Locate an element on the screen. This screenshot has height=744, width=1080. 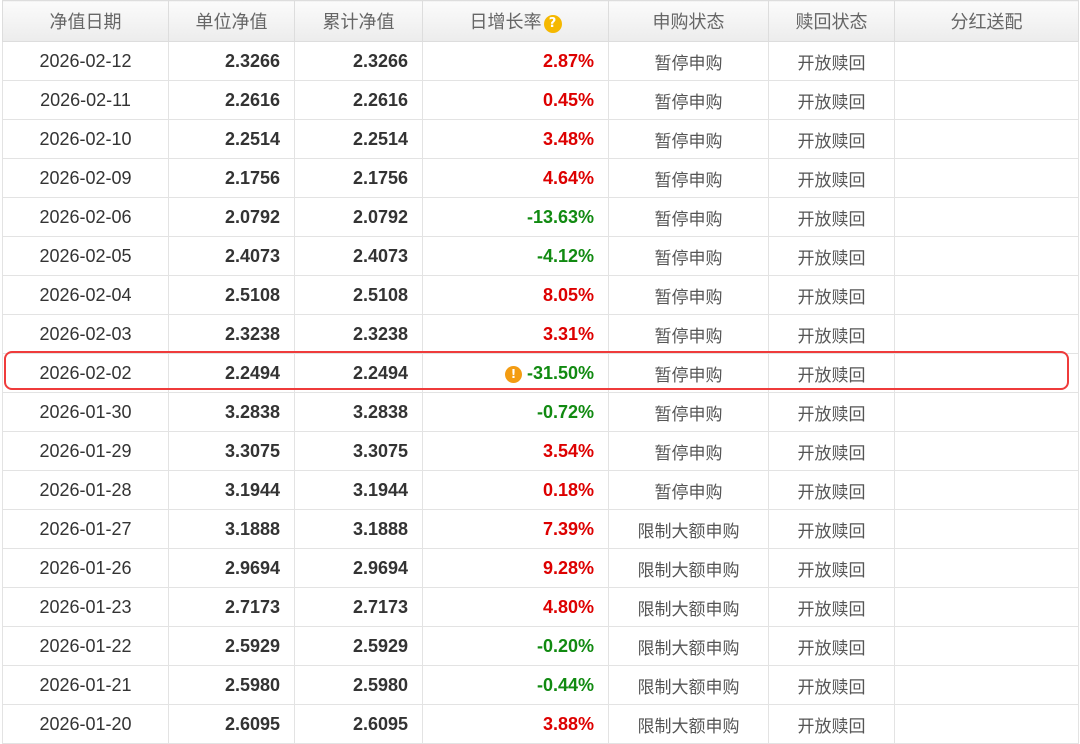
cell-date: 2026-02-03 is located at coordinates (85, 334).